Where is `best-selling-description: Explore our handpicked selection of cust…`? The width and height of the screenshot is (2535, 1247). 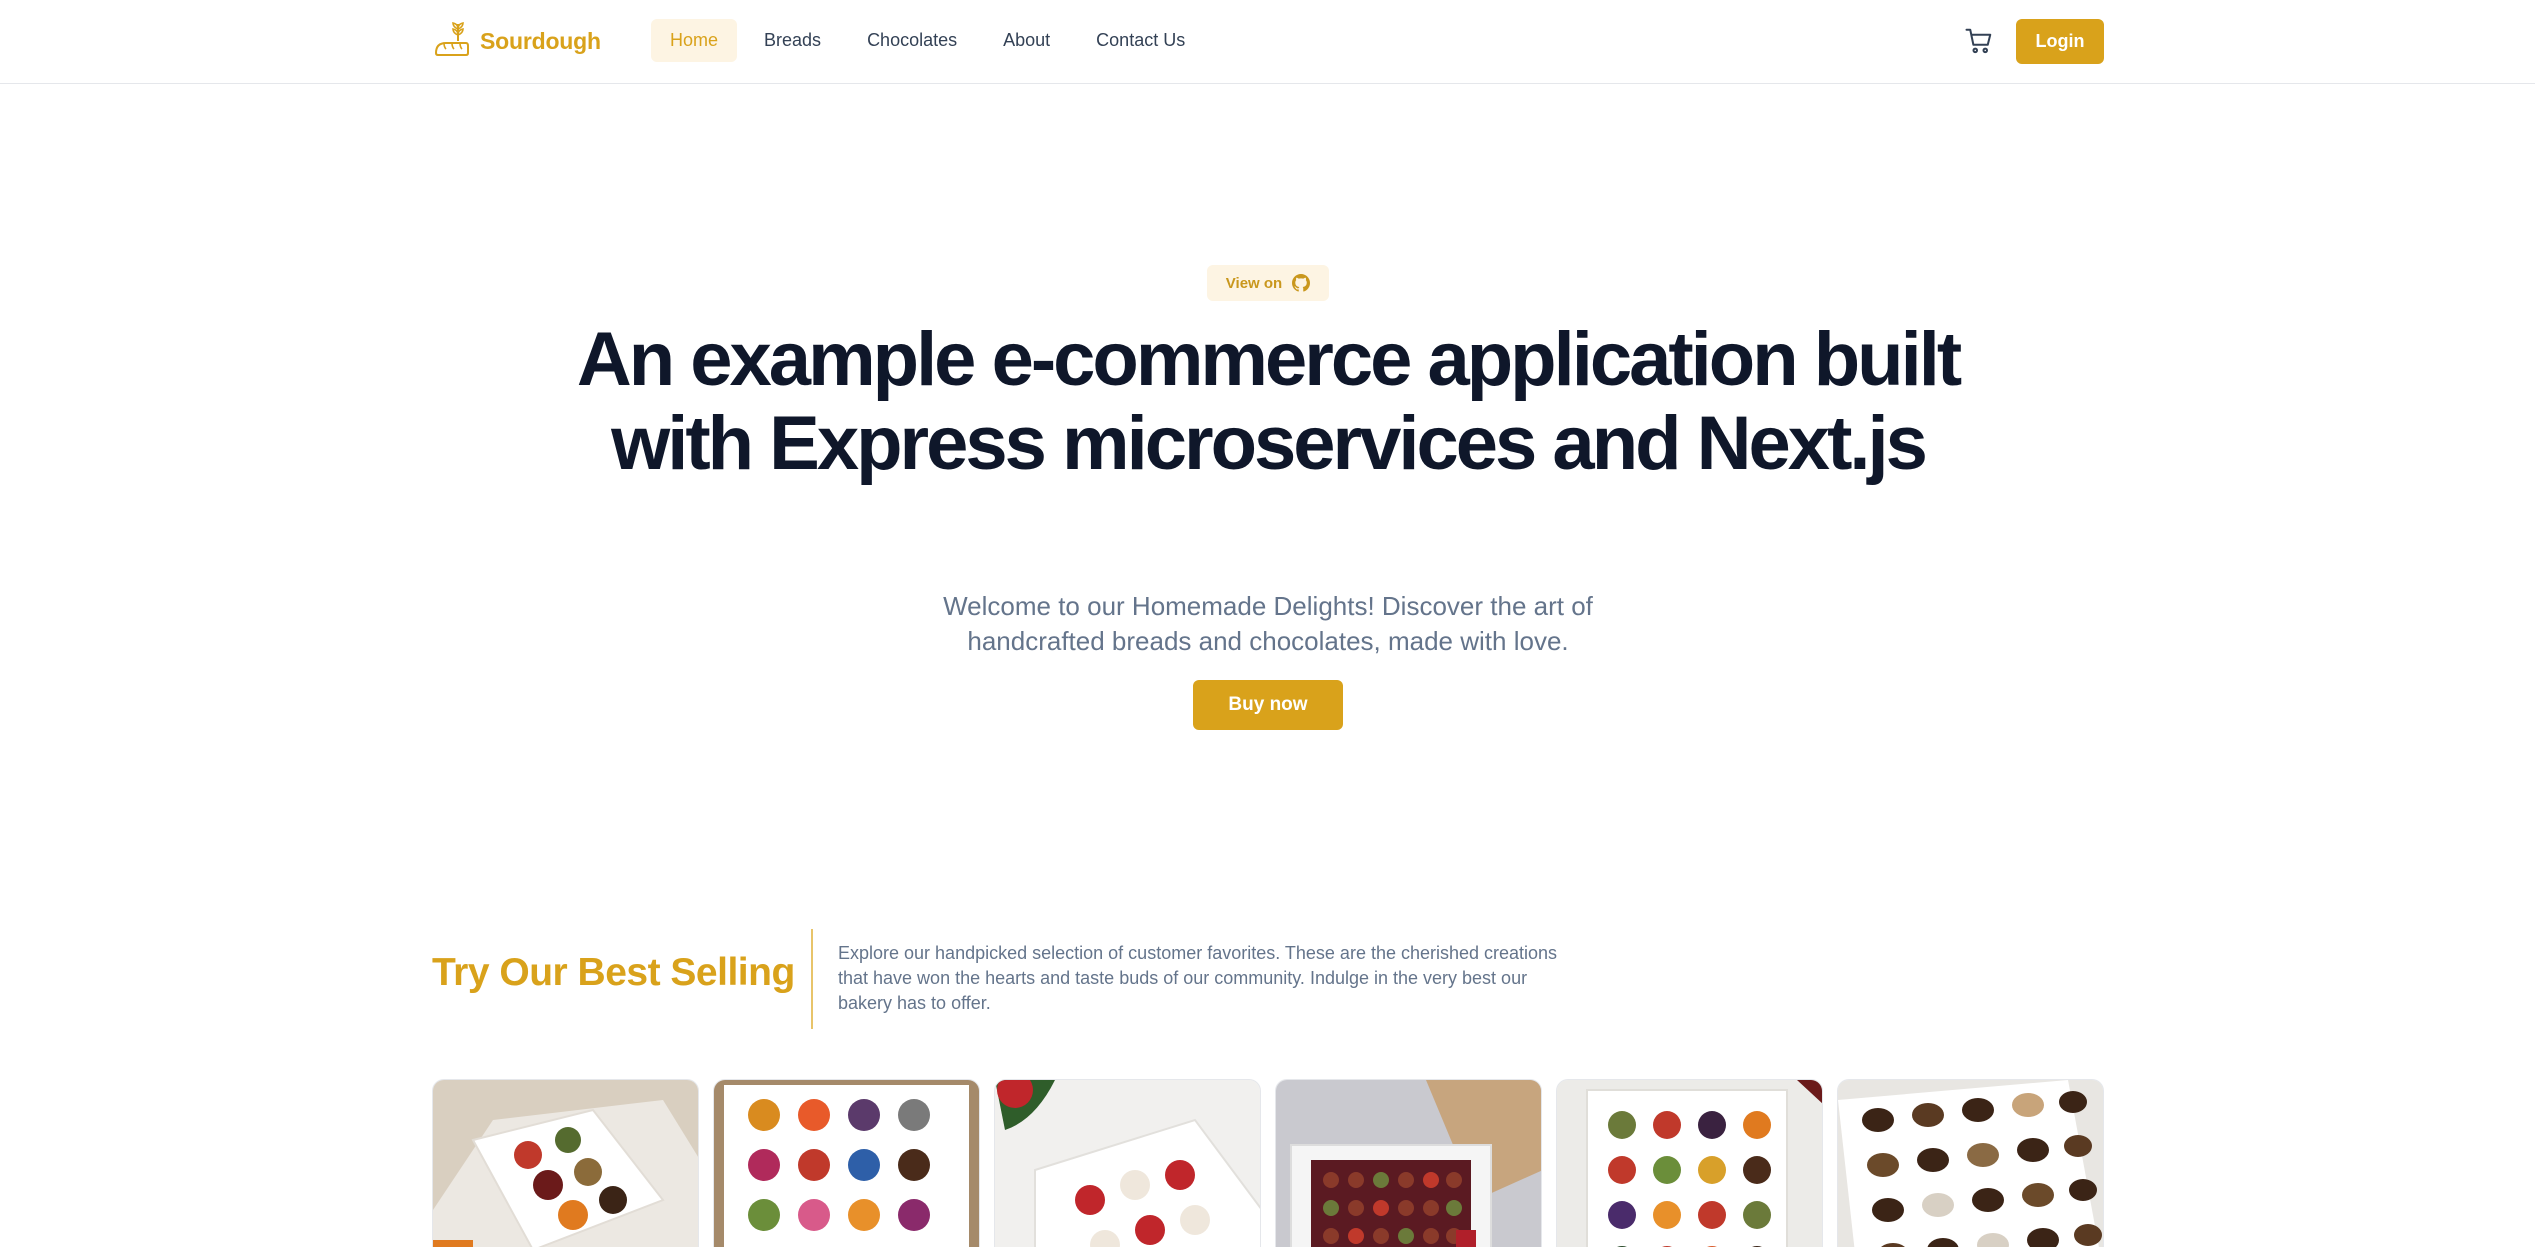 best-selling-description: Explore our handpicked selection of cust… is located at coordinates (1198, 978).